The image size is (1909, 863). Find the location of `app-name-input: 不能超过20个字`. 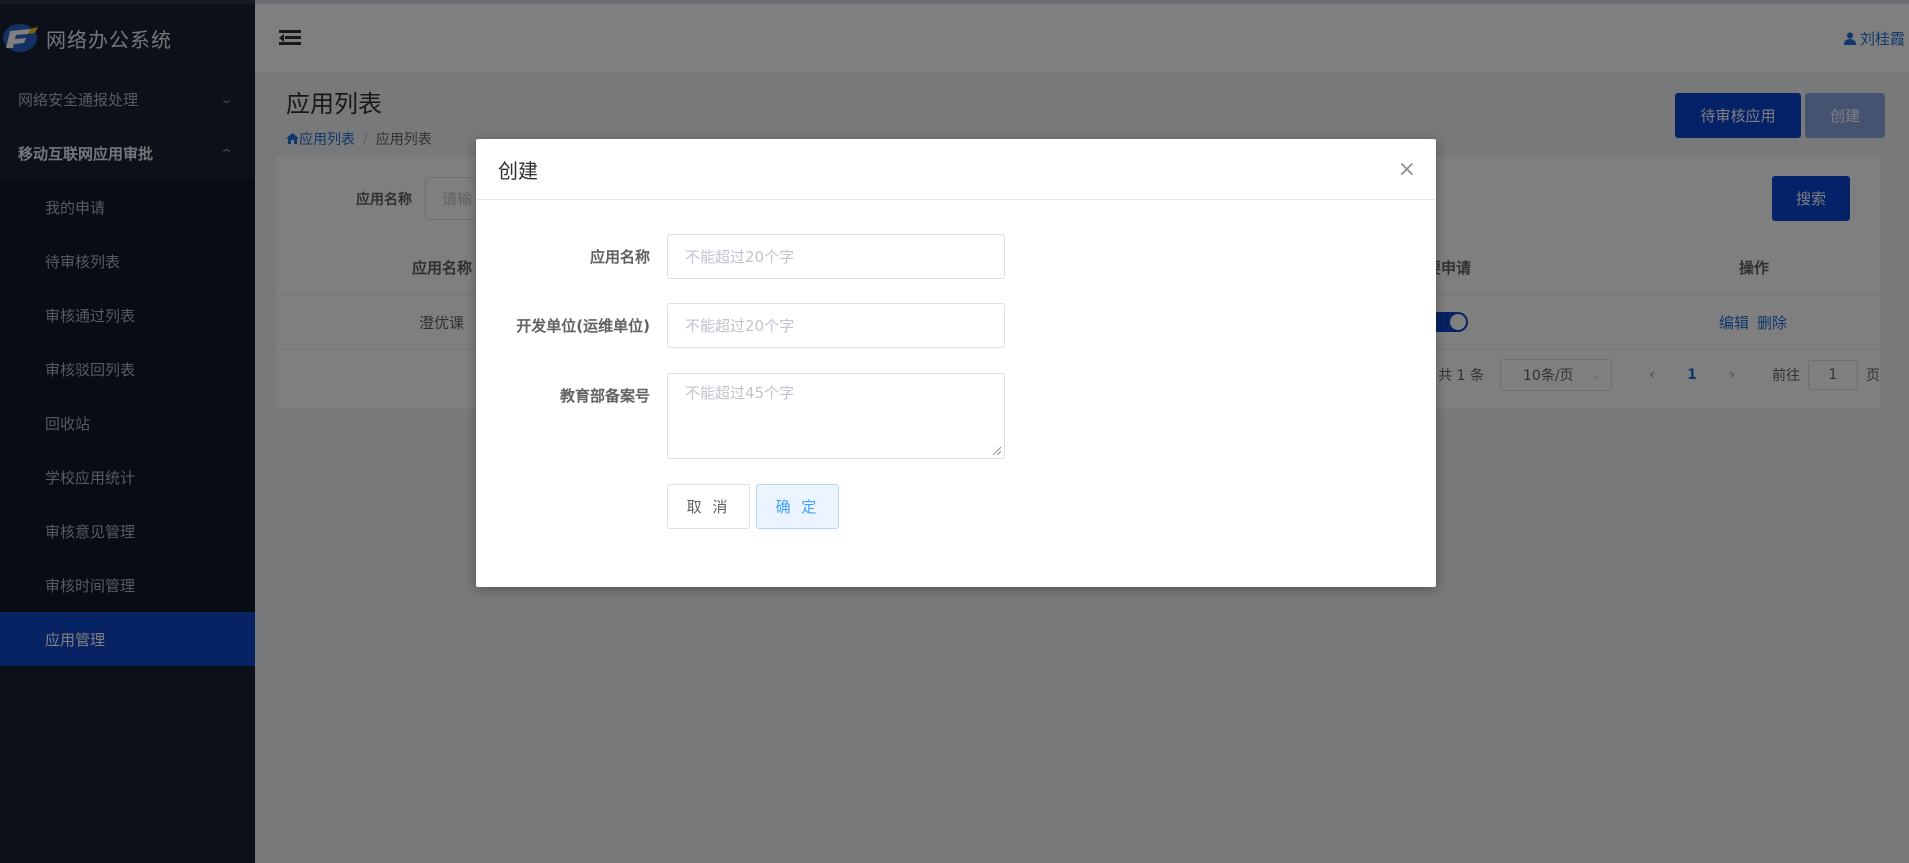

app-name-input: 不能超过20个字 is located at coordinates (836, 256).